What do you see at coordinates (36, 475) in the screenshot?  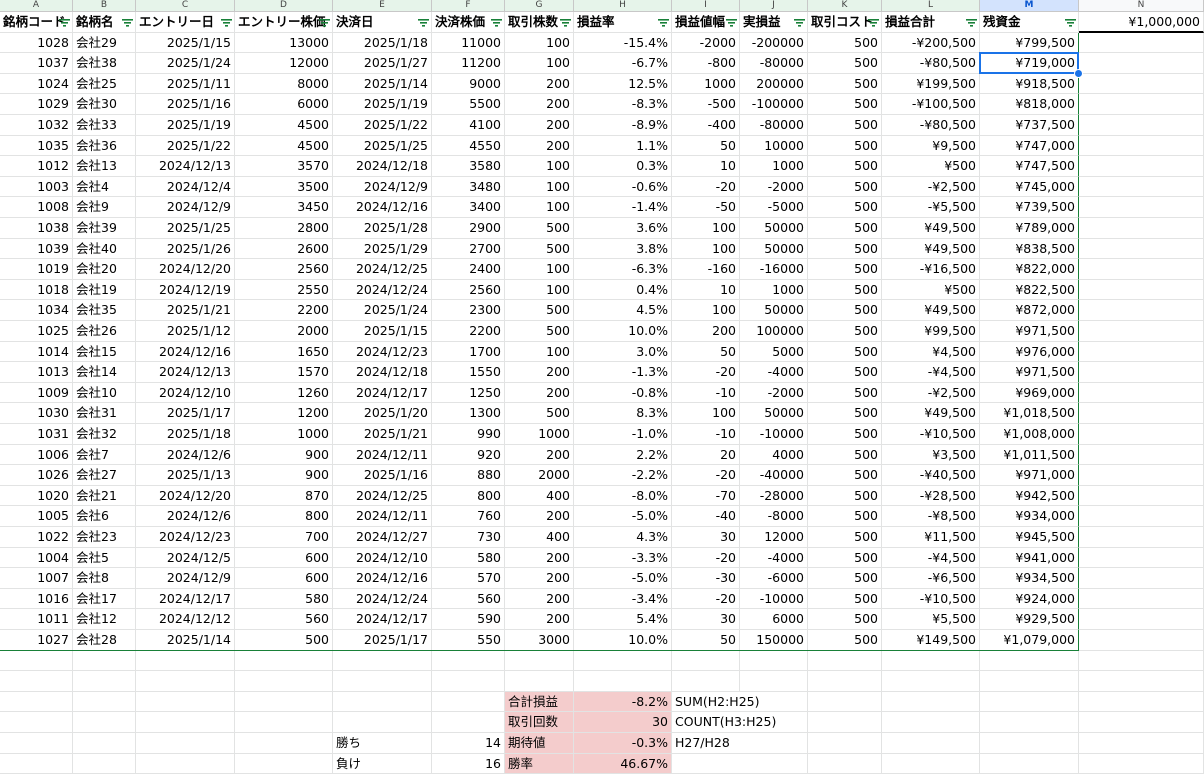 I see `table-cell: 1026` at bounding box center [36, 475].